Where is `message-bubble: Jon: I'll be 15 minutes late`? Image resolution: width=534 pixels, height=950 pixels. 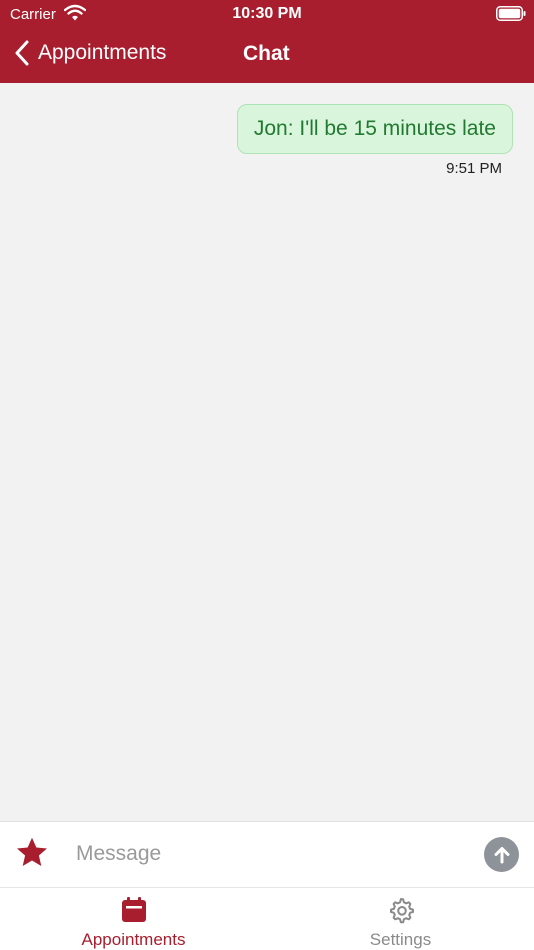
message-bubble: Jon: I'll be 15 minutes late is located at coordinates (374, 129).